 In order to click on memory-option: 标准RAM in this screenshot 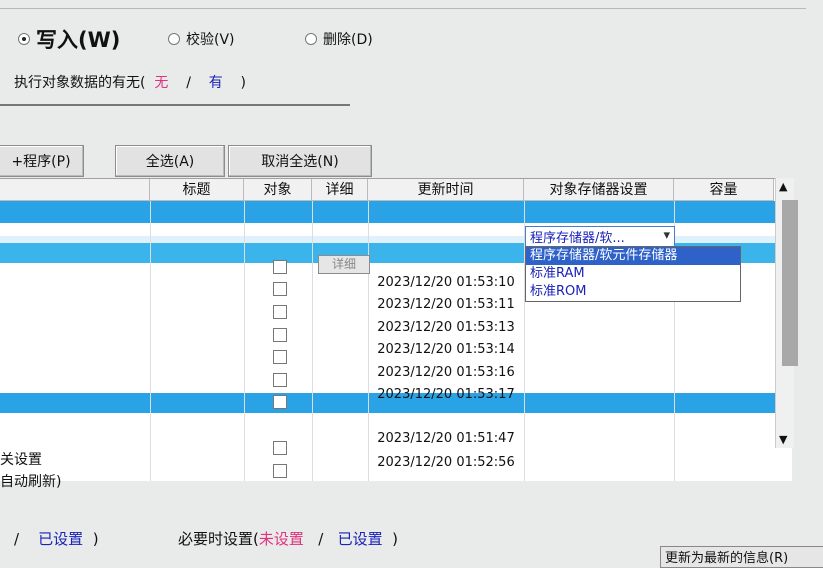, I will do `click(633, 274)`.